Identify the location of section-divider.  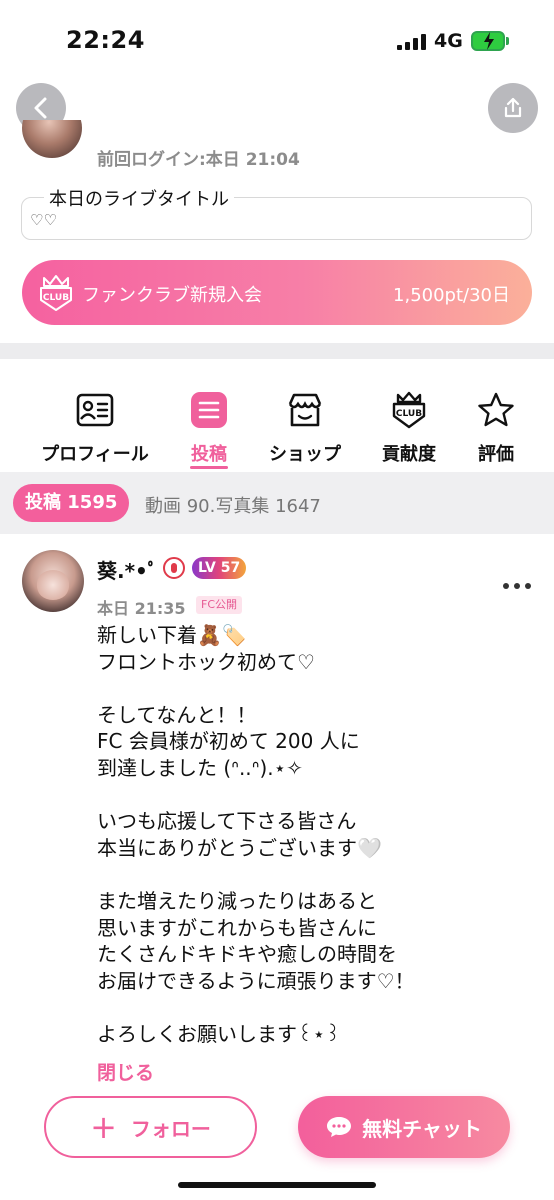
(277, 351).